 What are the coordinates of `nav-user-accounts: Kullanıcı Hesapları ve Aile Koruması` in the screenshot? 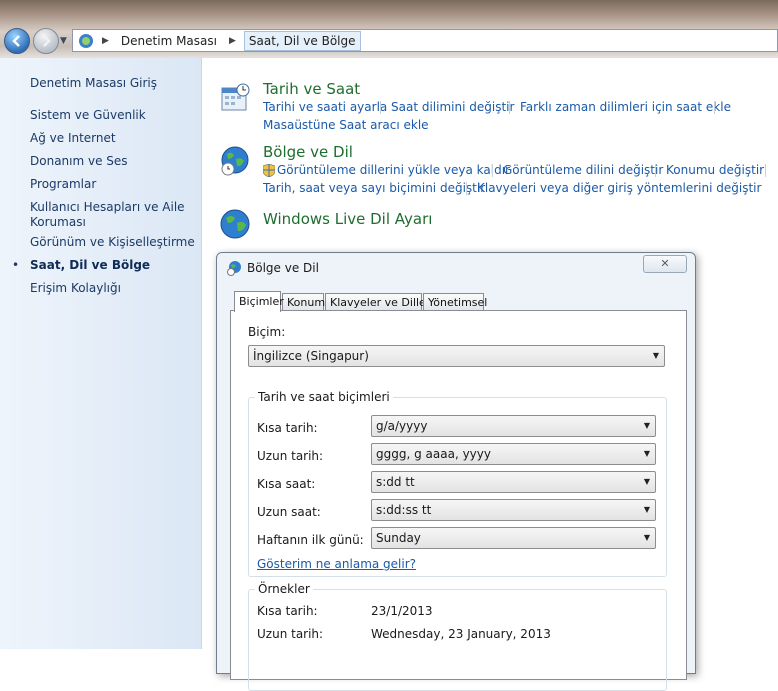 It's located at (107, 215).